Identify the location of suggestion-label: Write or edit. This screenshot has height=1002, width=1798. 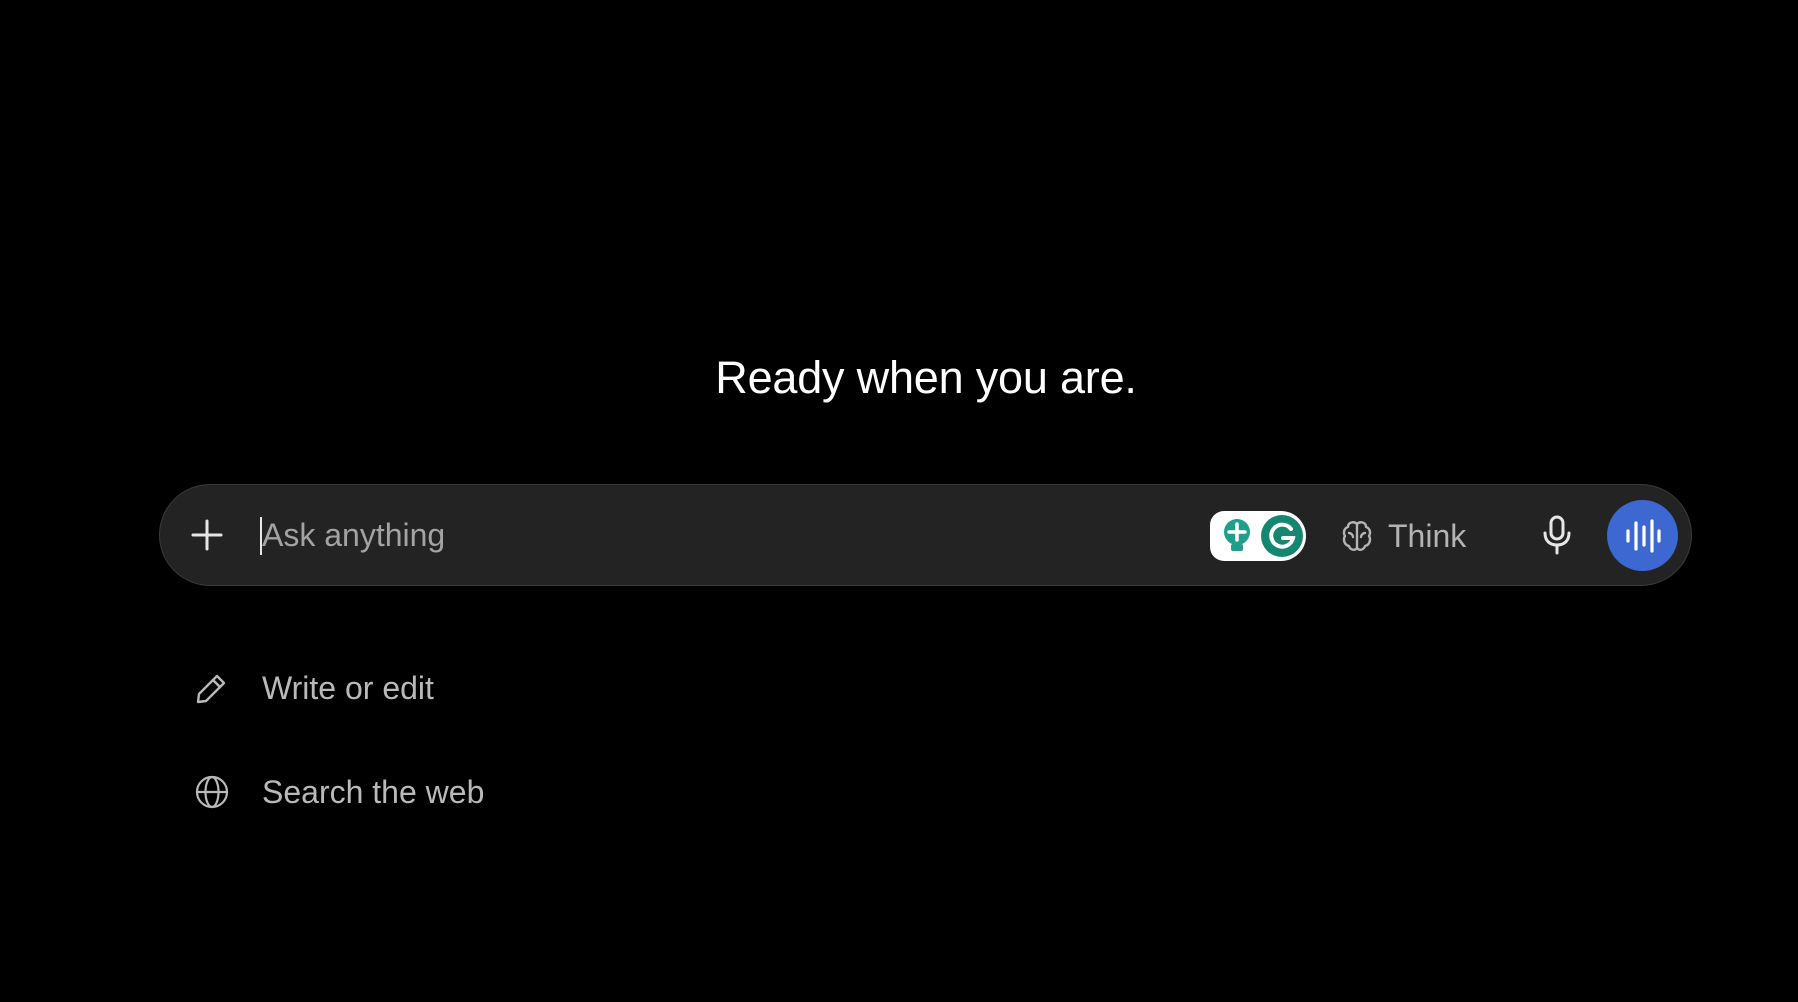
(348, 687).